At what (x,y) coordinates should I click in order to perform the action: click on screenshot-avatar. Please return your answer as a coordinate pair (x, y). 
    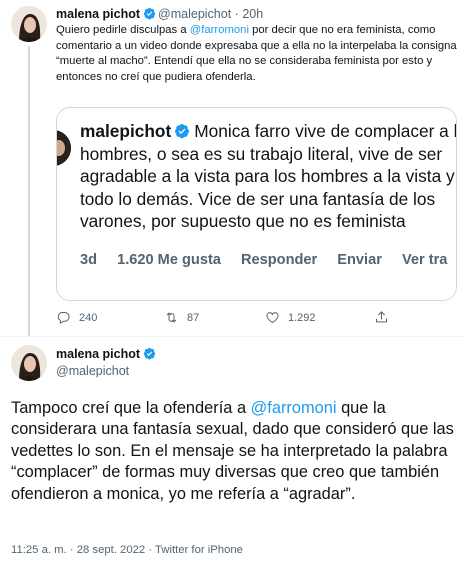
    Looking at the image, I should click on (64, 148).